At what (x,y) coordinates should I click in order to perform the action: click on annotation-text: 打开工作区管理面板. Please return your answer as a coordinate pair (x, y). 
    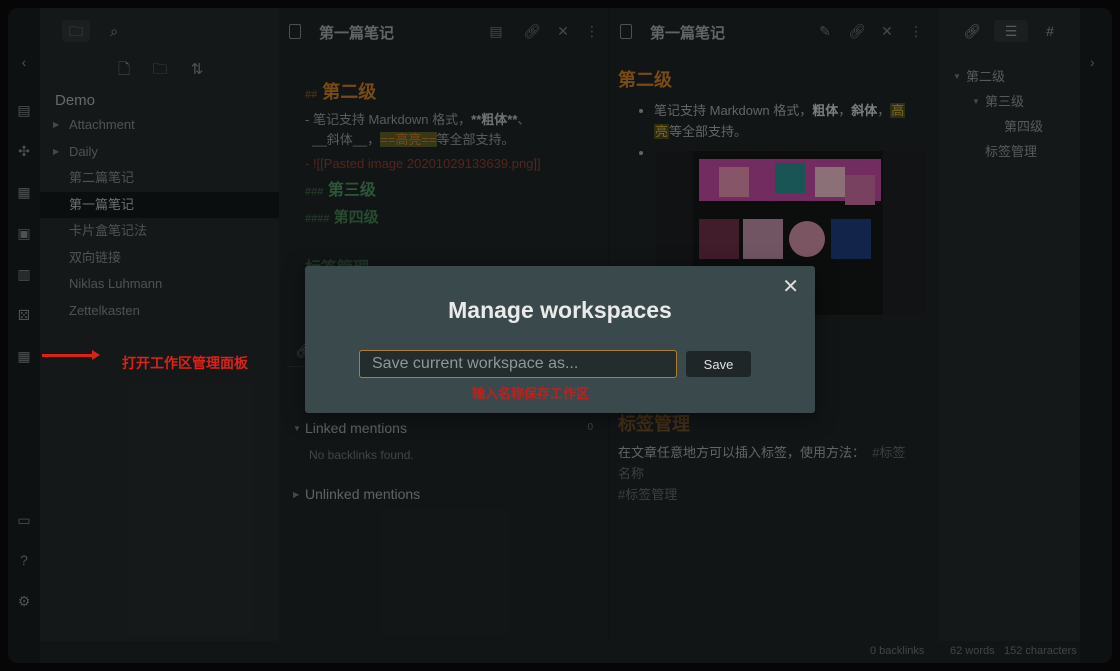
    Looking at the image, I should click on (185, 363).